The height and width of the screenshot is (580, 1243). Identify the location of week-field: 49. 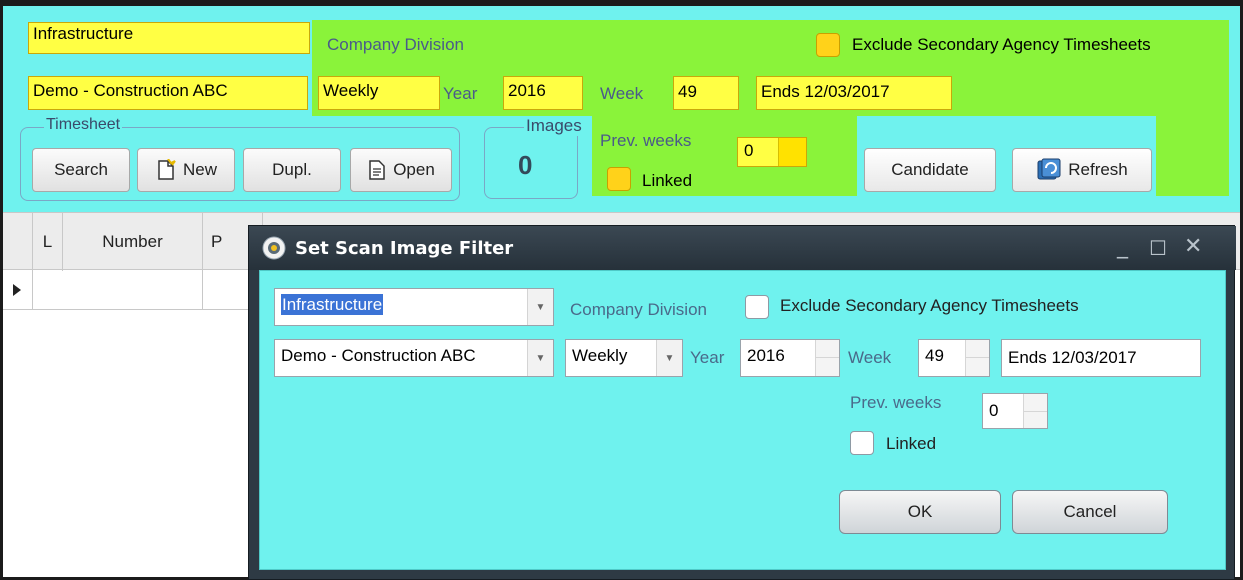
(706, 93).